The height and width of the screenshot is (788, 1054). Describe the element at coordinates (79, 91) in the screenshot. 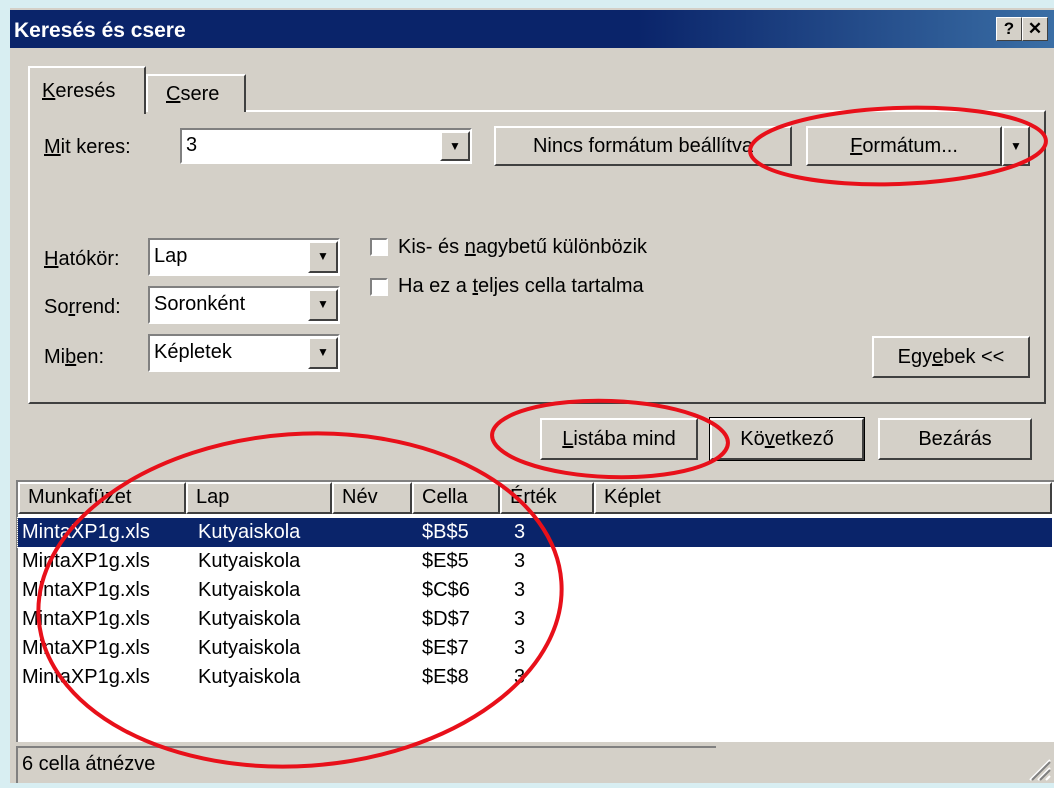

I see `tab-search-label: Keresés` at that location.